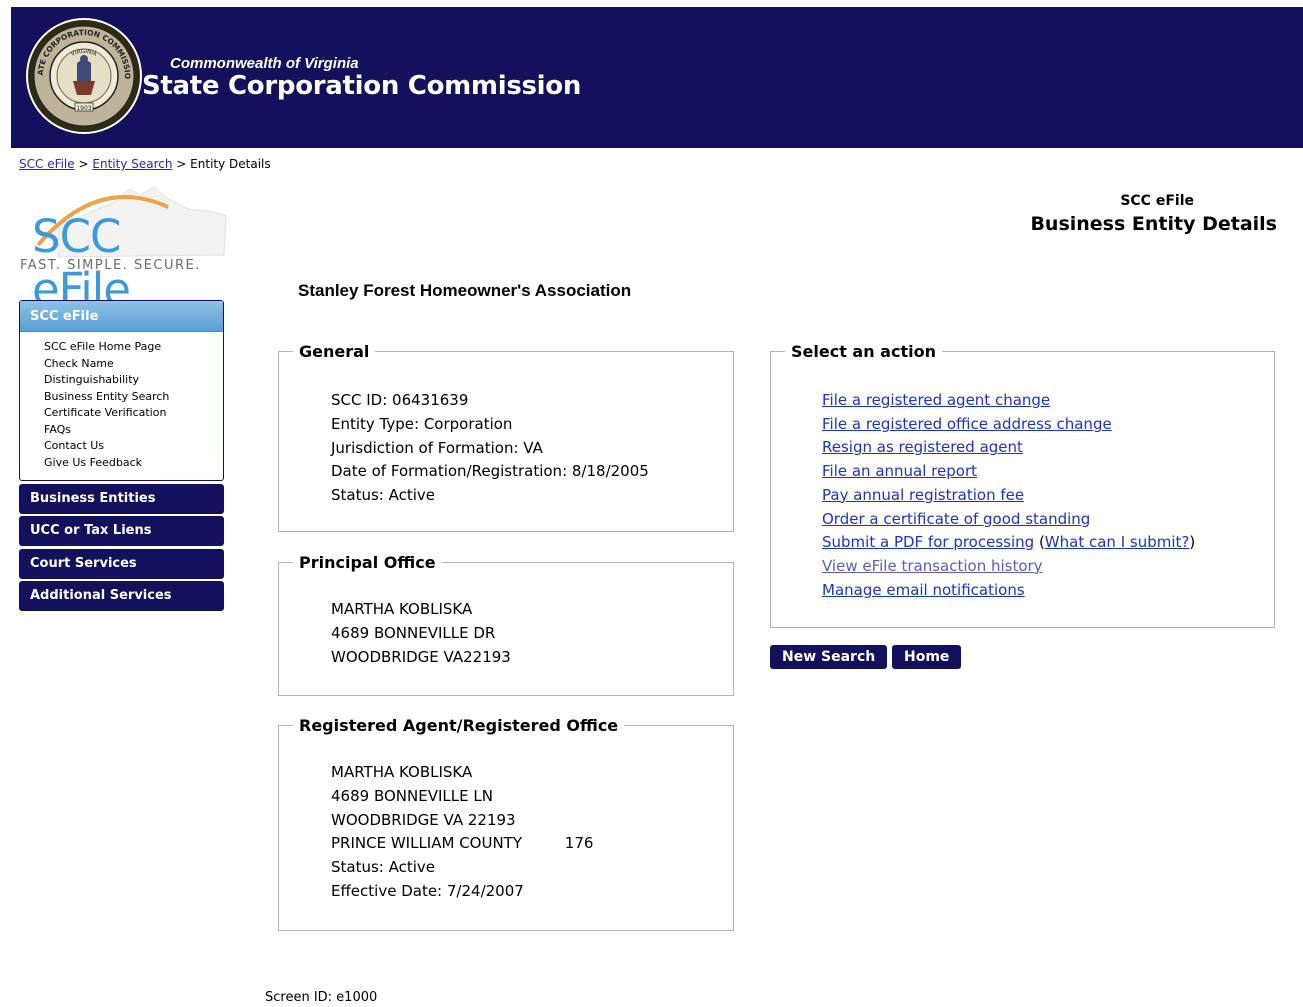  What do you see at coordinates (1153, 224) in the screenshot?
I see `page-title: Business Entity Details` at bounding box center [1153, 224].